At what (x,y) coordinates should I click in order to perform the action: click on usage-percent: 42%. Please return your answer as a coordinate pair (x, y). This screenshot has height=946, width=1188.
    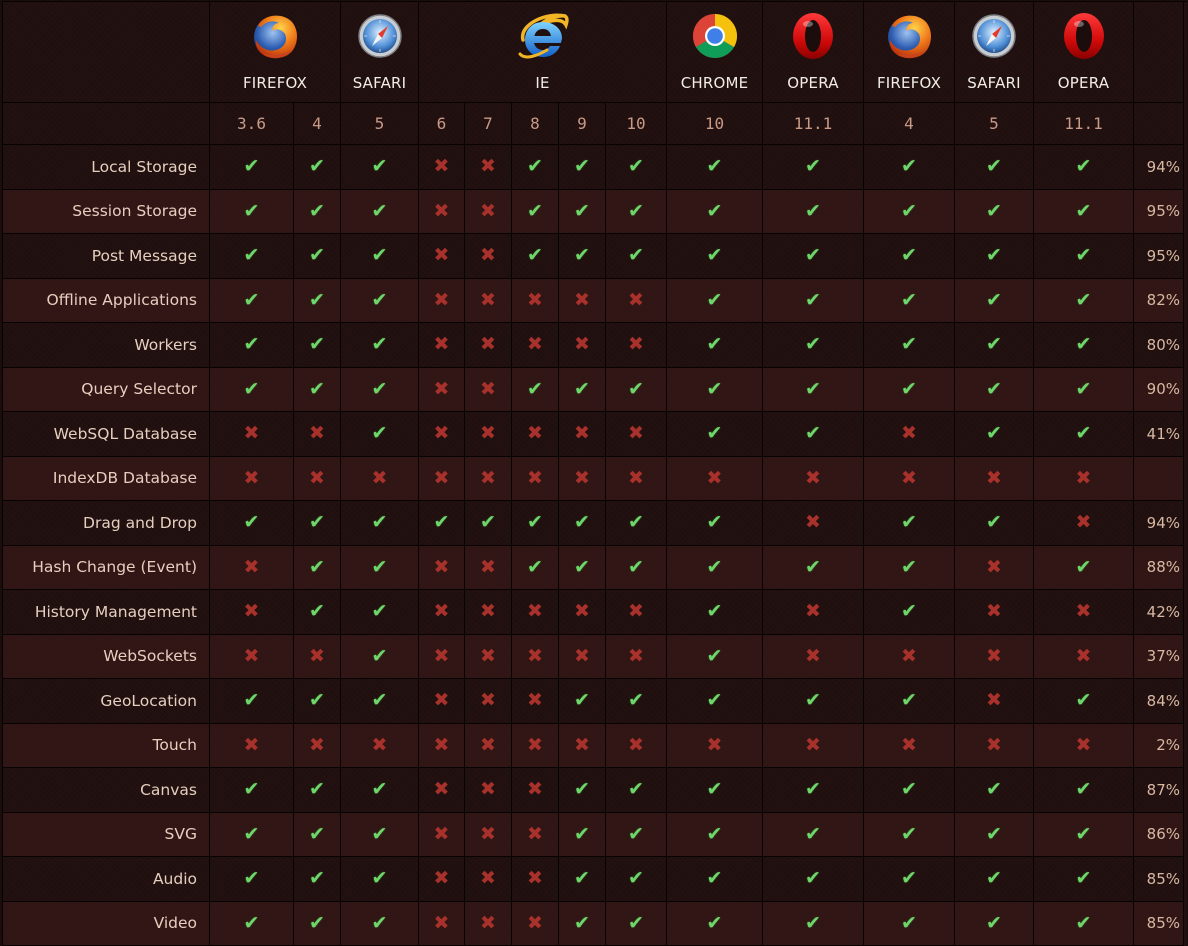
    Looking at the image, I should click on (1159, 612).